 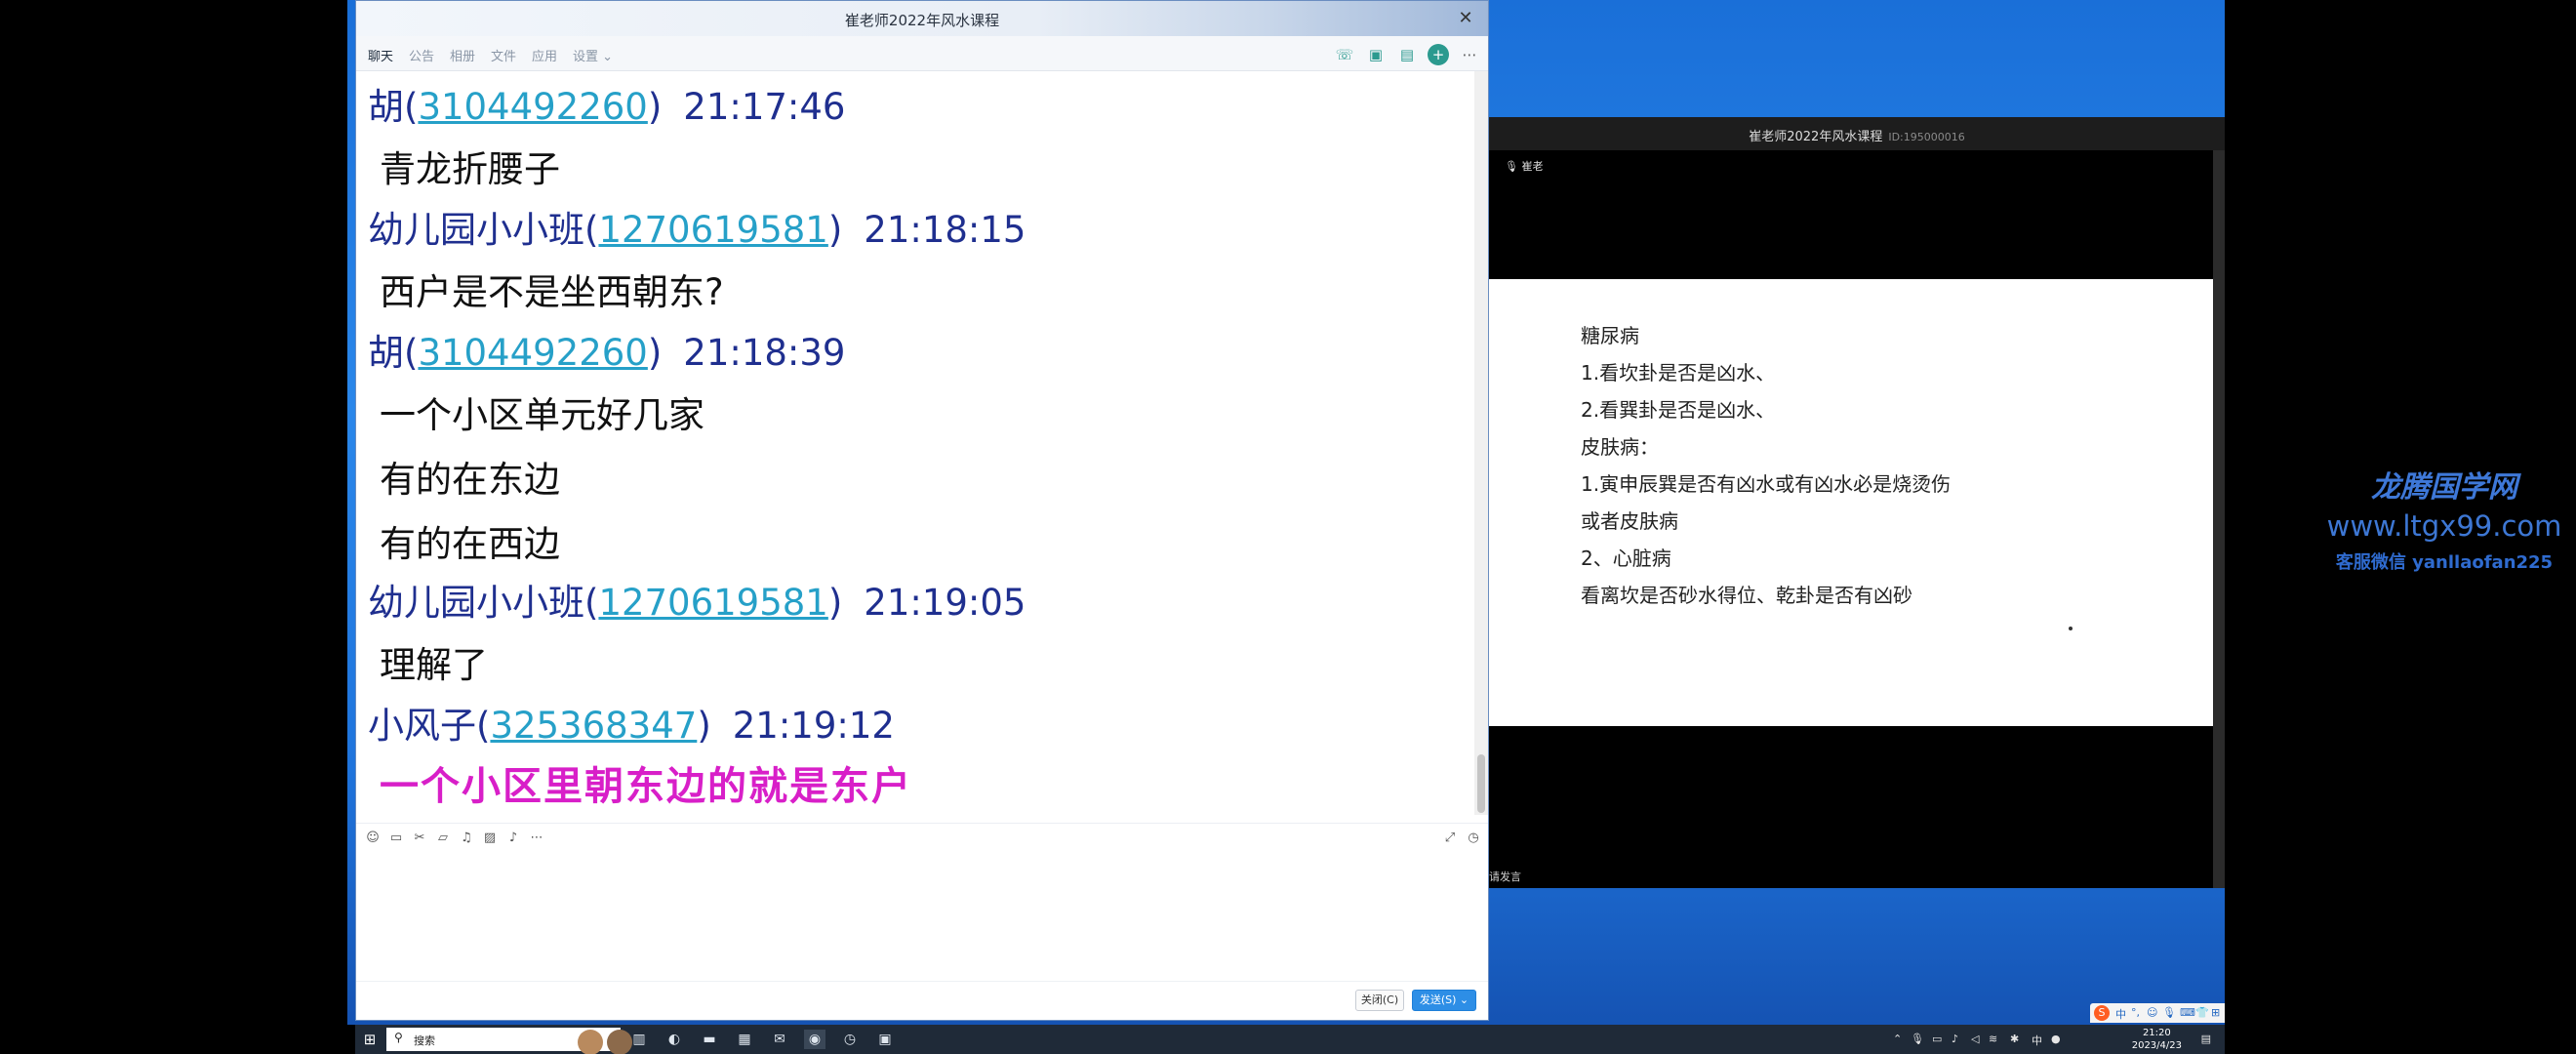 I want to click on message-header: 小风子(325368347) 21:19:12, so click(x=631, y=726).